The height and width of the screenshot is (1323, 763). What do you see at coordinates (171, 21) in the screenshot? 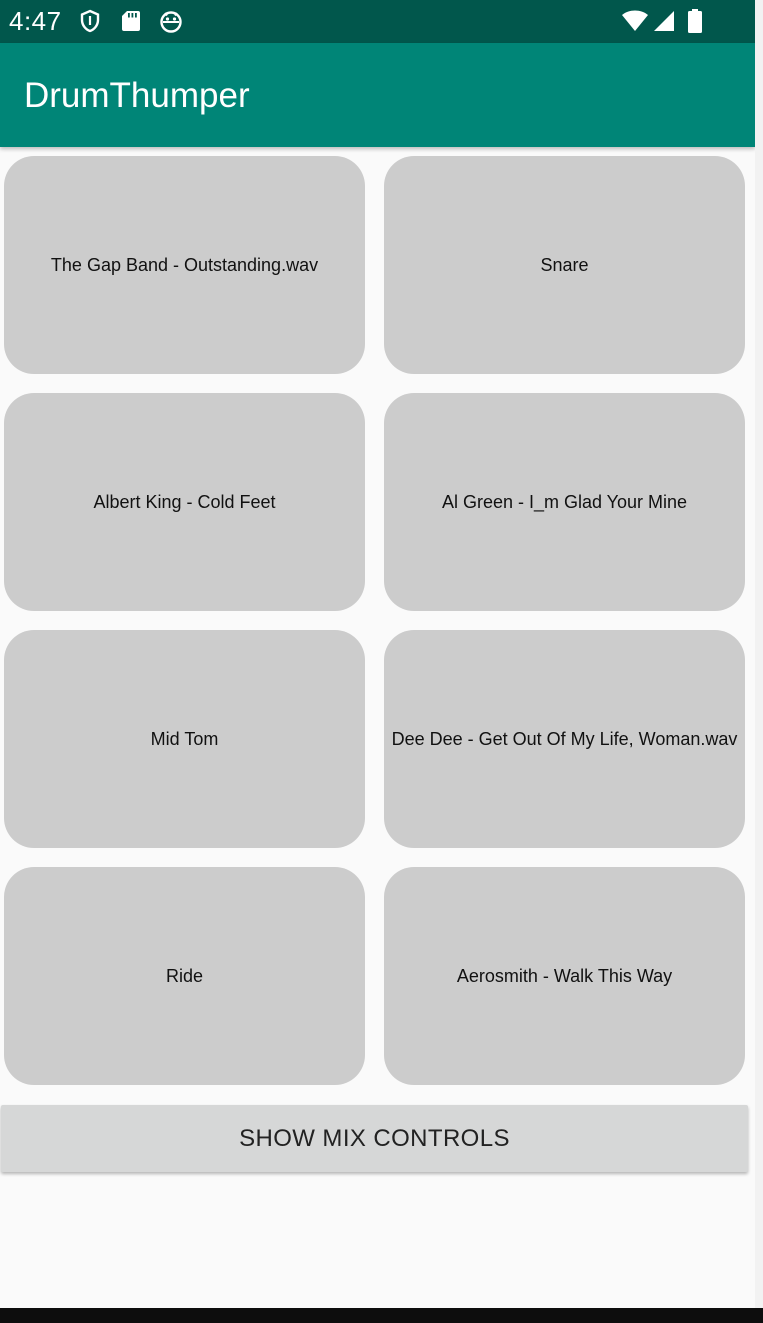
I see `android-head-icon` at bounding box center [171, 21].